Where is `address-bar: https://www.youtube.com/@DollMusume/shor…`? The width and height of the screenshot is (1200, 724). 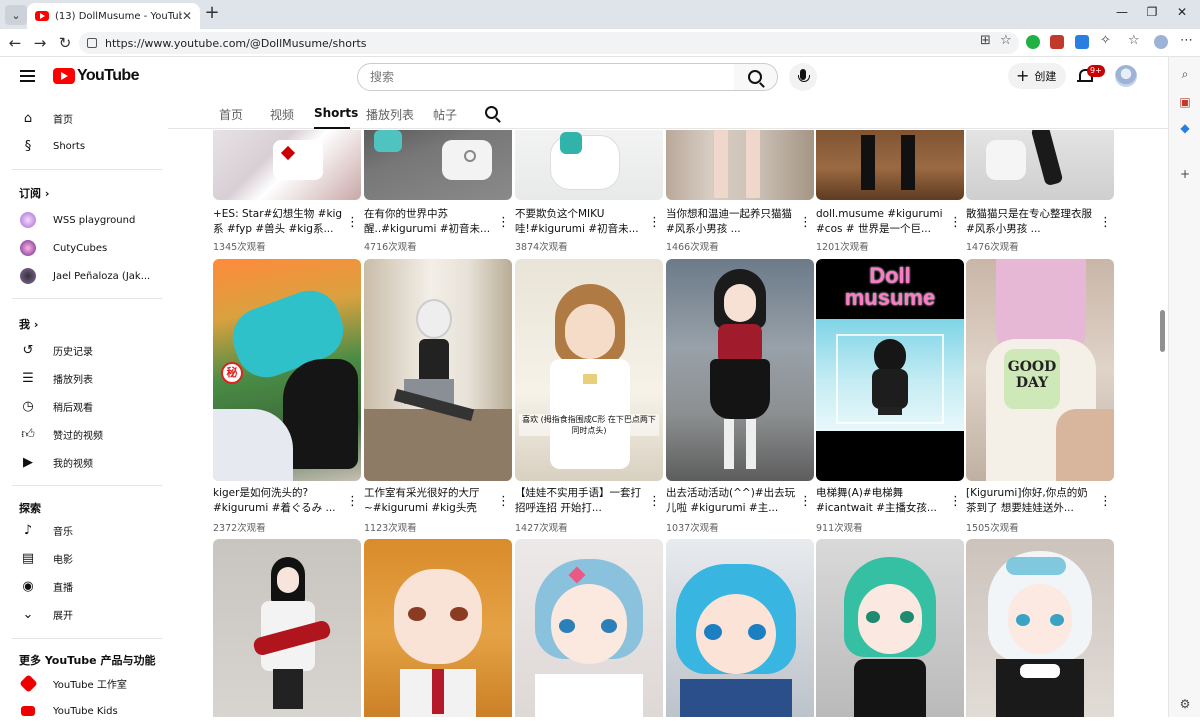 address-bar: https://www.youtube.com/@DollMusume/shor… is located at coordinates (549, 43).